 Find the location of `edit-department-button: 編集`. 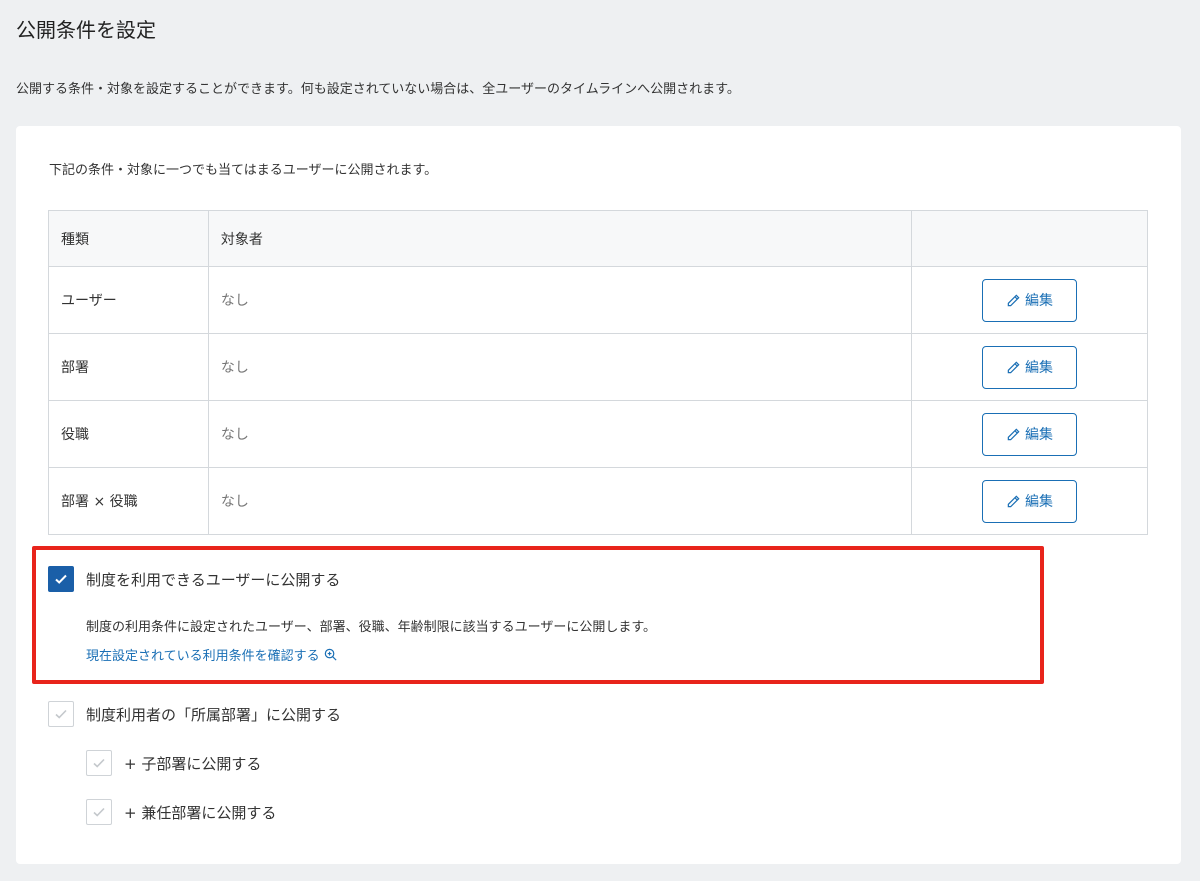

edit-department-button: 編集 is located at coordinates (1030, 367).